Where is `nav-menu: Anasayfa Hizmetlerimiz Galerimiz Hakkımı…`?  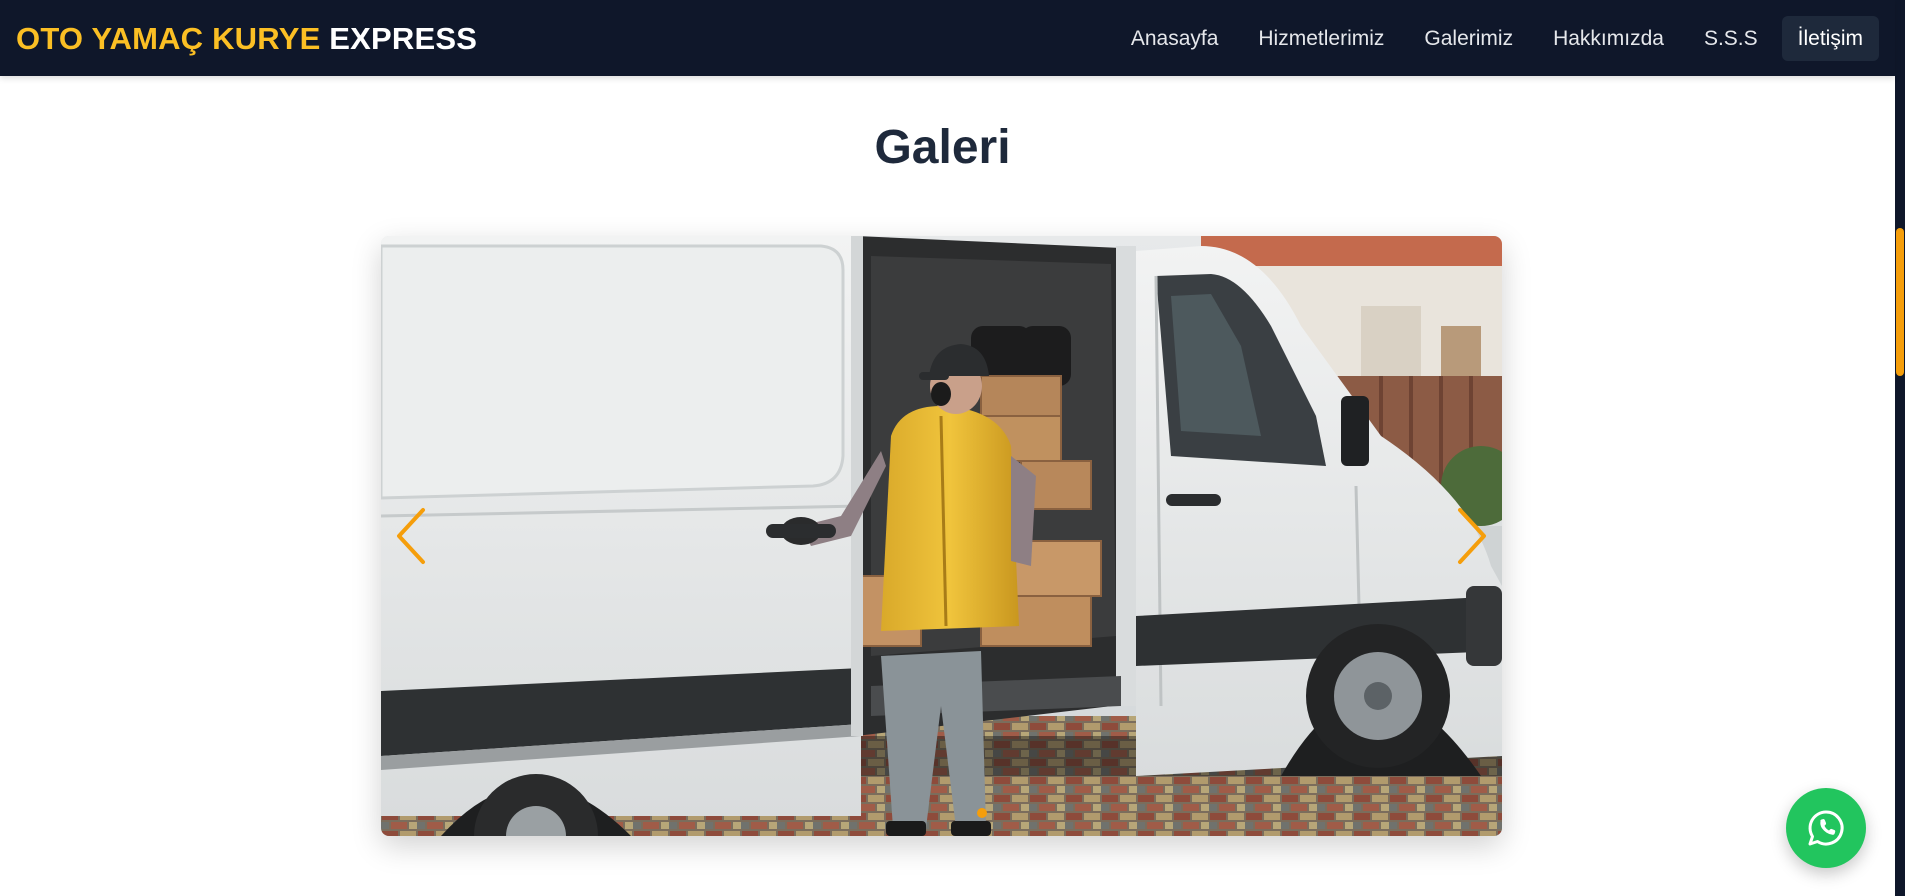
nav-menu: Anasayfa Hizmetlerimiz Galerimiz Hakkımı… is located at coordinates (1497, 38).